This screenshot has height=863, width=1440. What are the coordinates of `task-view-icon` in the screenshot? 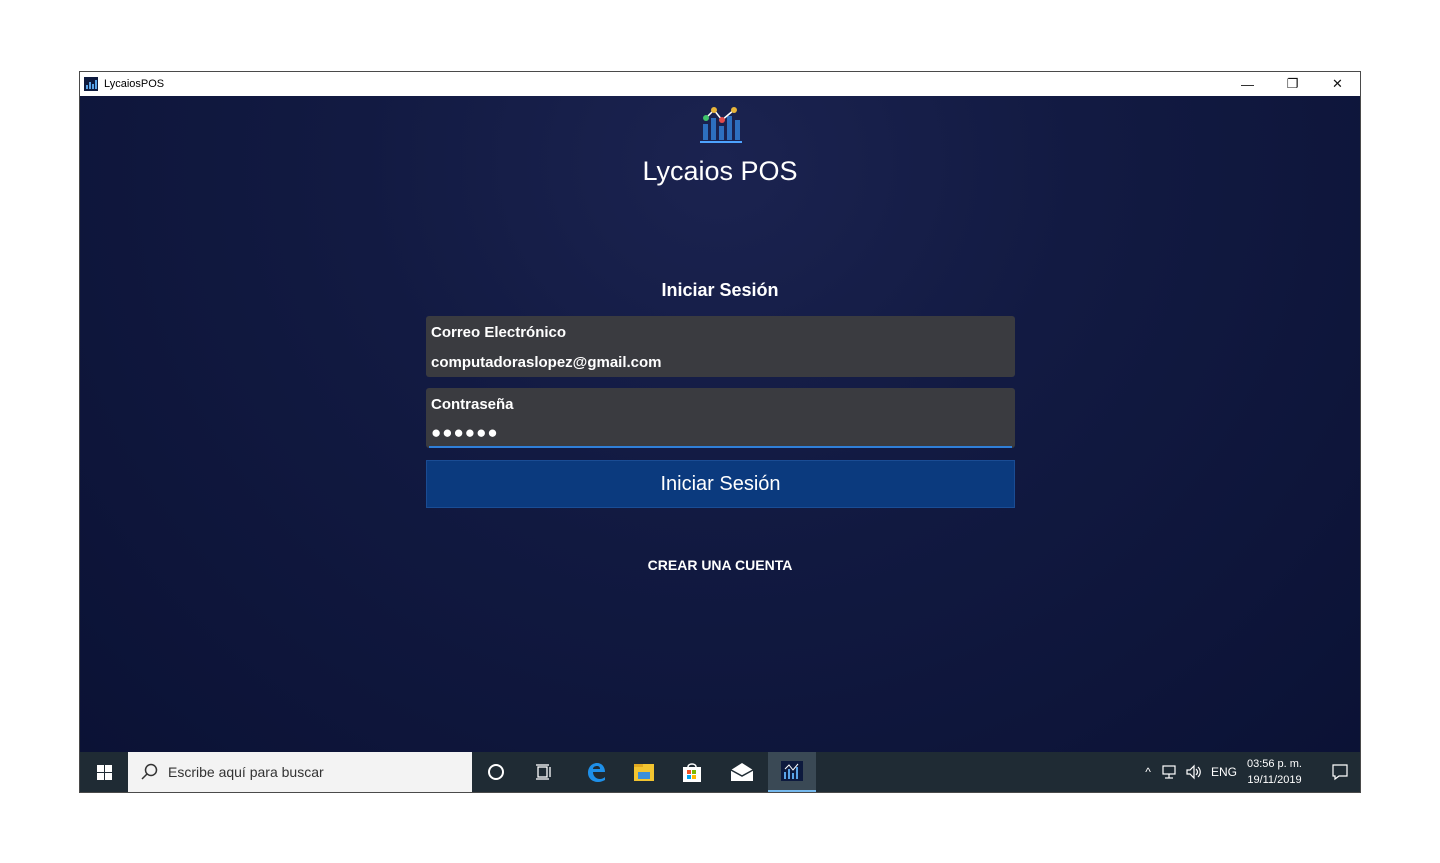 It's located at (543, 772).